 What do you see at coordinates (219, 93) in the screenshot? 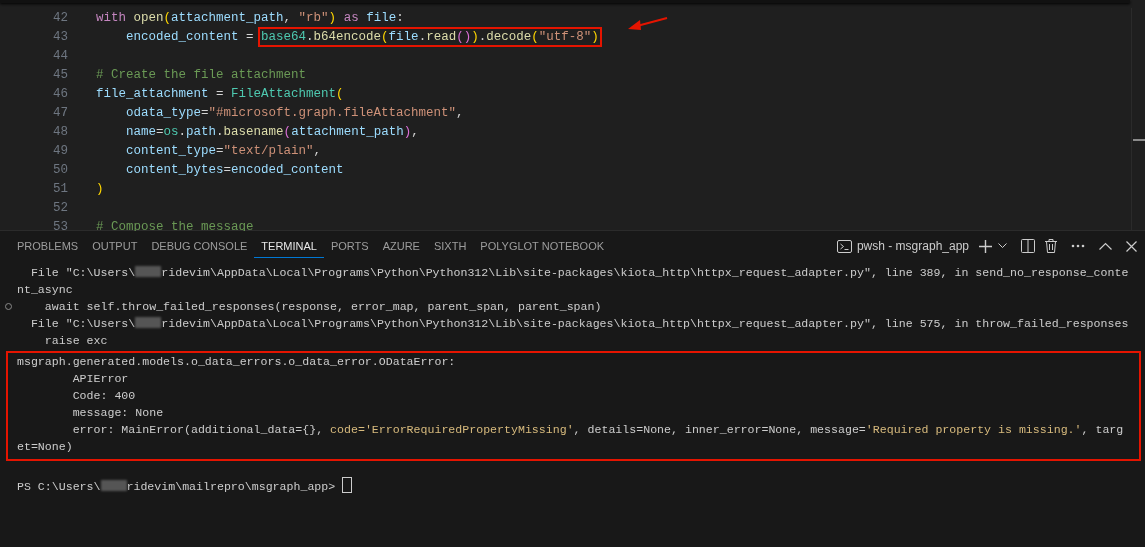
I see `code-line: file_attachment = FileAttachment(` at bounding box center [219, 93].